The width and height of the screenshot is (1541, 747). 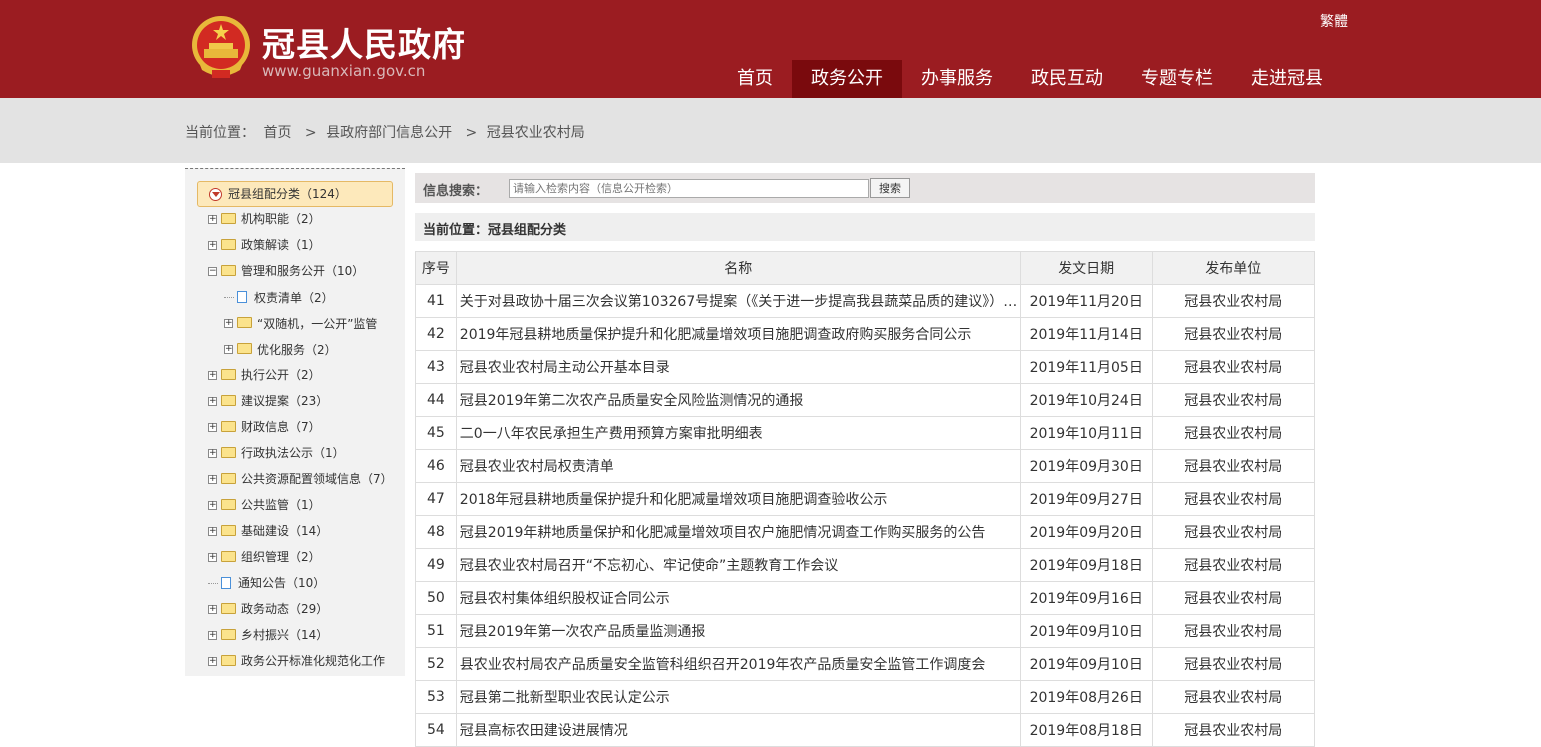 I want to click on position-bar: 当前位置：冠县组配分类, so click(x=865, y=227).